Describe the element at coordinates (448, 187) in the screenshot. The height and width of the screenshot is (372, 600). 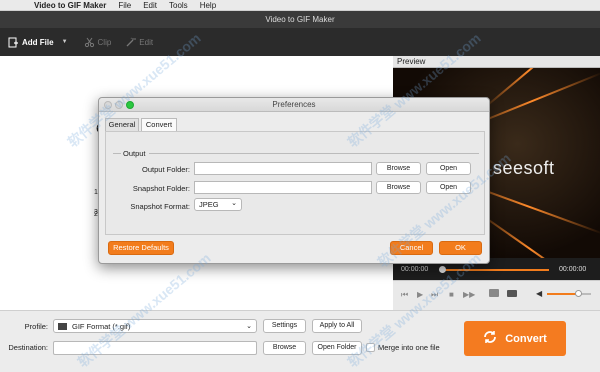
I see `snapshot-open-button: Open` at that location.